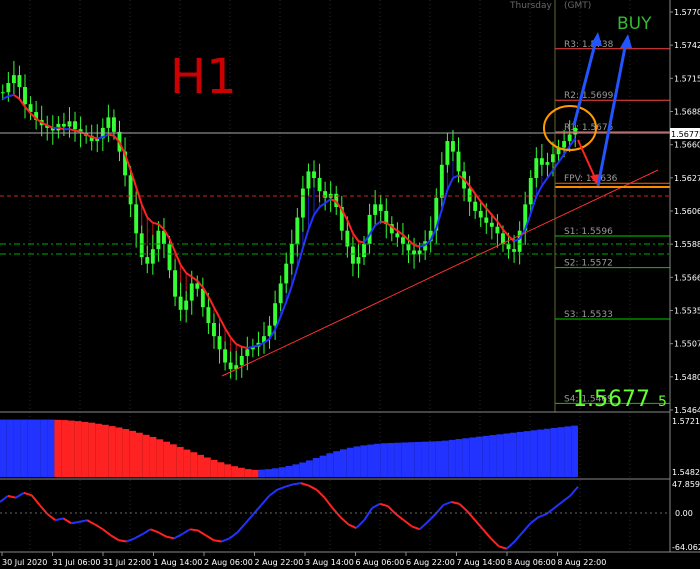 The height and width of the screenshot is (569, 700). What do you see at coordinates (228, 562) in the screenshot?
I see `time-tick-label: 2 Aug 06:00` at bounding box center [228, 562].